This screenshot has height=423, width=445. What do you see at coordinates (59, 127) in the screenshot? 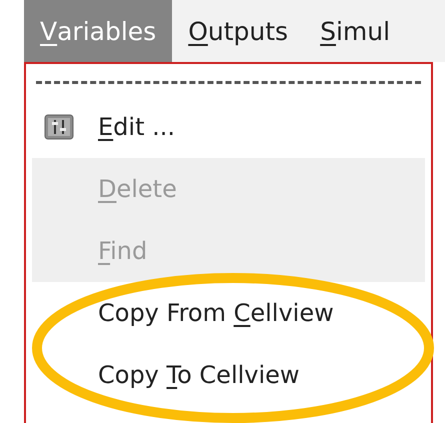
I see `sliders-icon` at bounding box center [59, 127].